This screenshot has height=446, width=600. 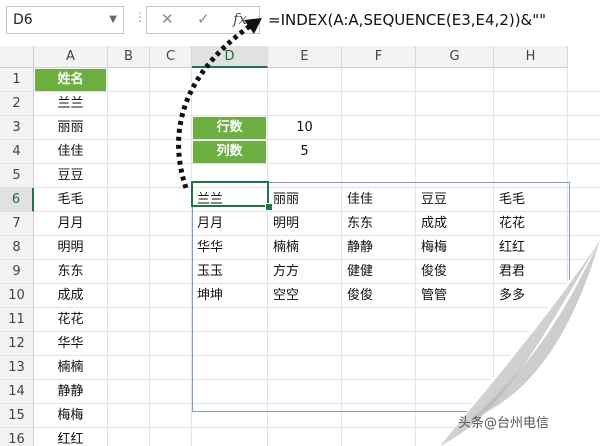 What do you see at coordinates (504, 423) in the screenshot?
I see `watermark: 头条@台州电信` at bounding box center [504, 423].